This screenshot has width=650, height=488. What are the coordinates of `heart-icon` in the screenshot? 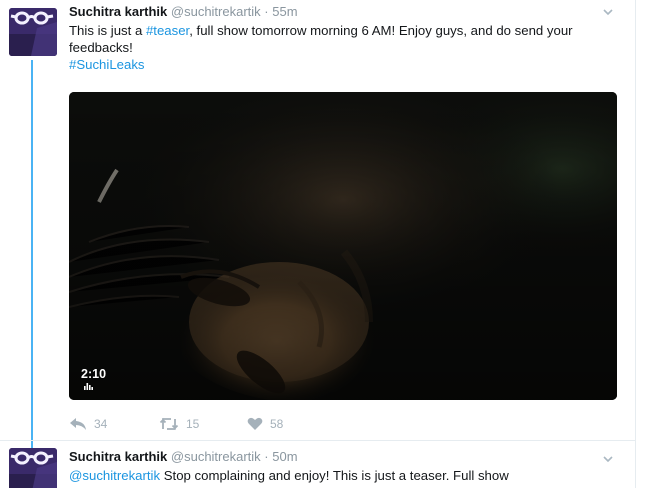 It's located at (255, 423).